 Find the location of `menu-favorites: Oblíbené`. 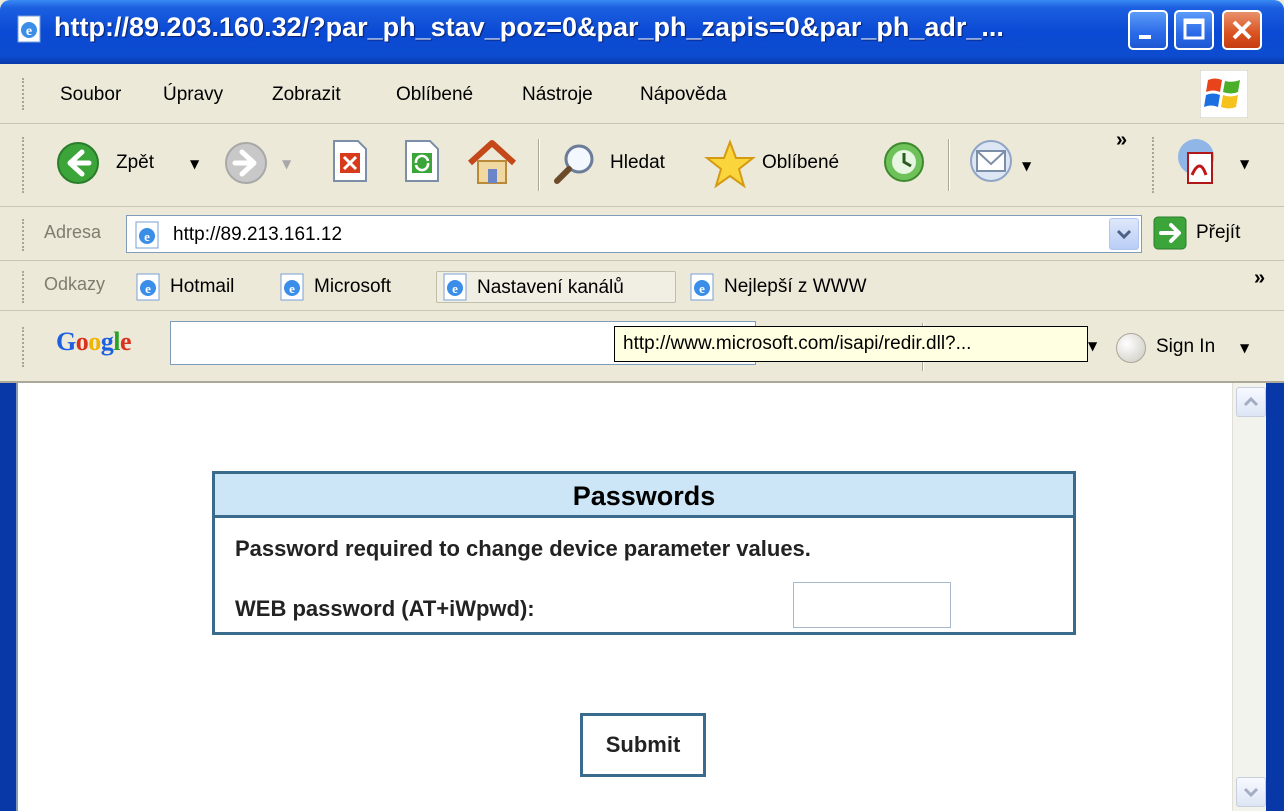

menu-favorites: Oblíbené is located at coordinates (434, 95).